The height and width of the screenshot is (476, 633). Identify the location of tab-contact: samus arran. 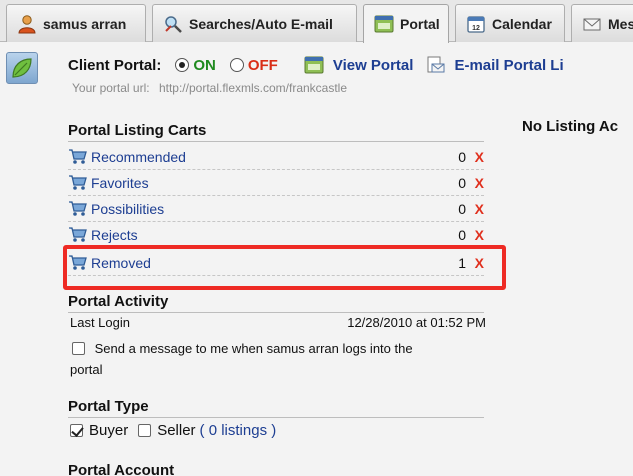
(76, 23).